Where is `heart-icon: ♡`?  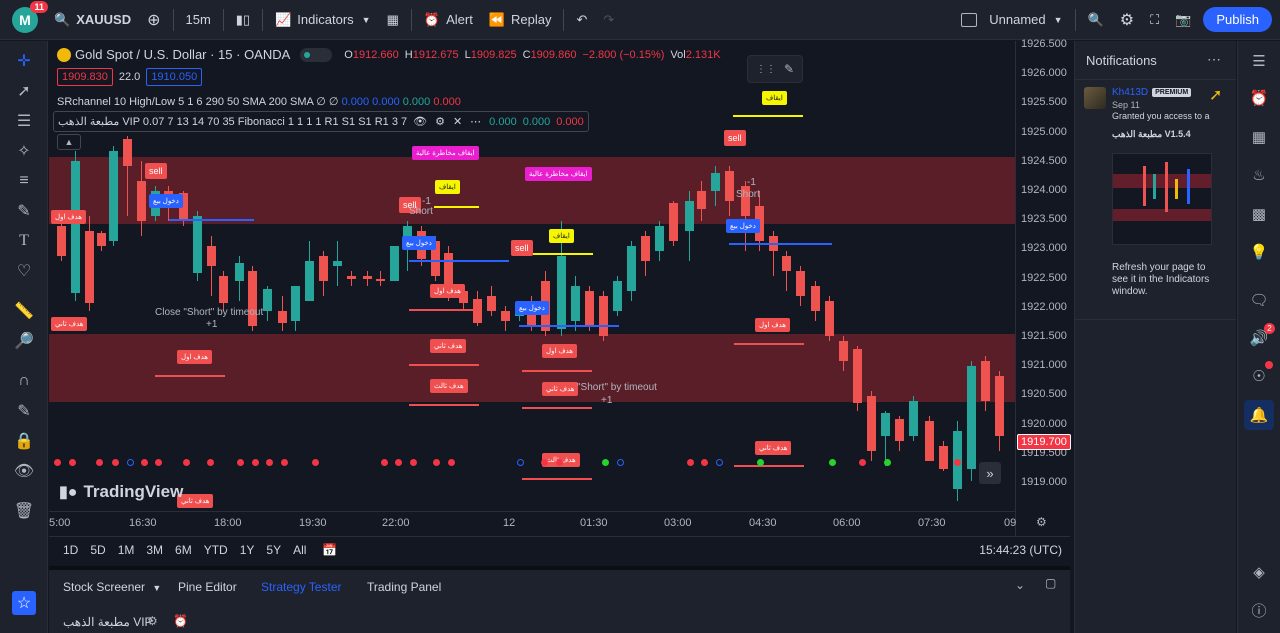
heart-icon: ♡ is located at coordinates (24, 271).